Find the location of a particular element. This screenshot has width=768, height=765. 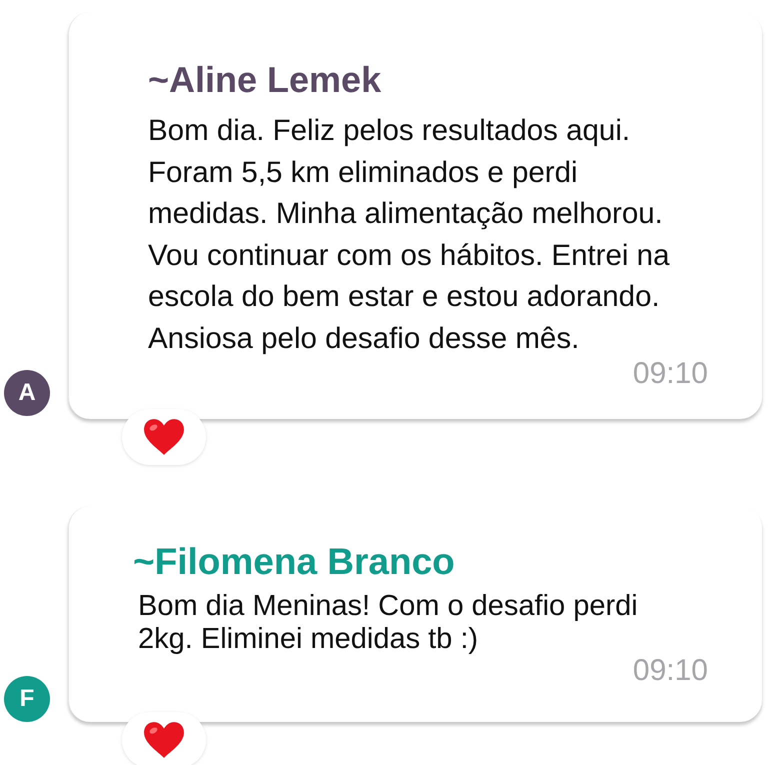

sender-name: ~Aline Lemek is located at coordinates (265, 80).